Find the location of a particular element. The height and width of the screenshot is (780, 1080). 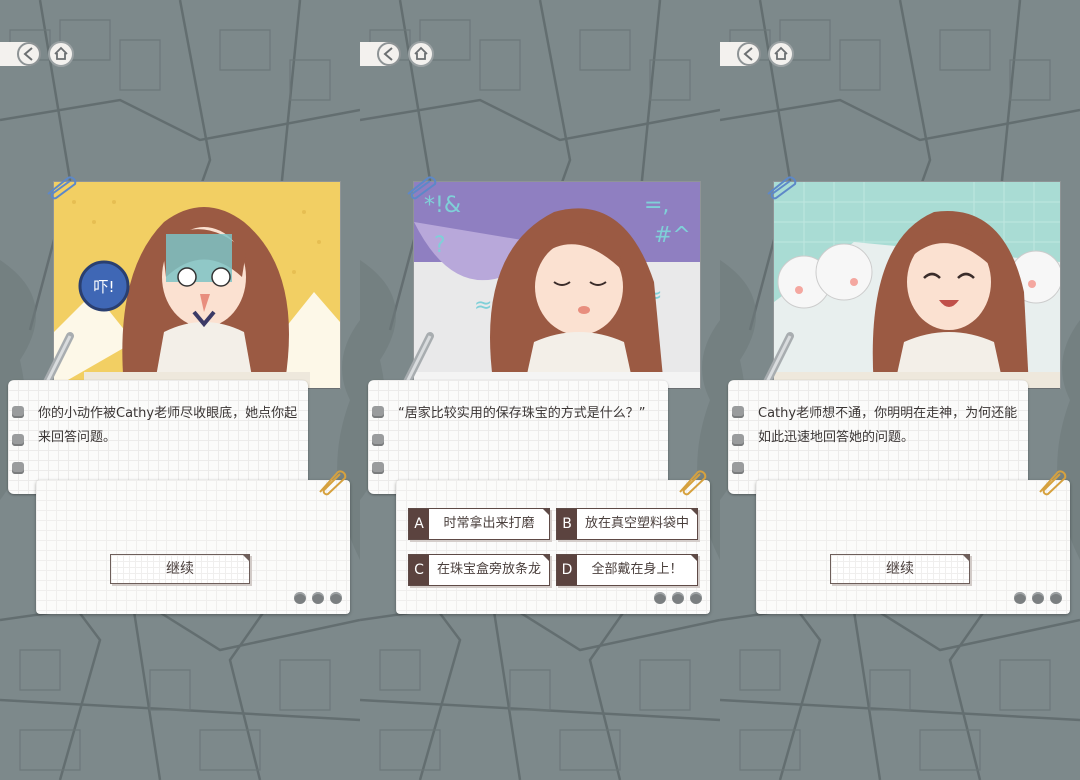

scene-illustration: *!&=,?#^≈≈ is located at coordinates (557, 285).